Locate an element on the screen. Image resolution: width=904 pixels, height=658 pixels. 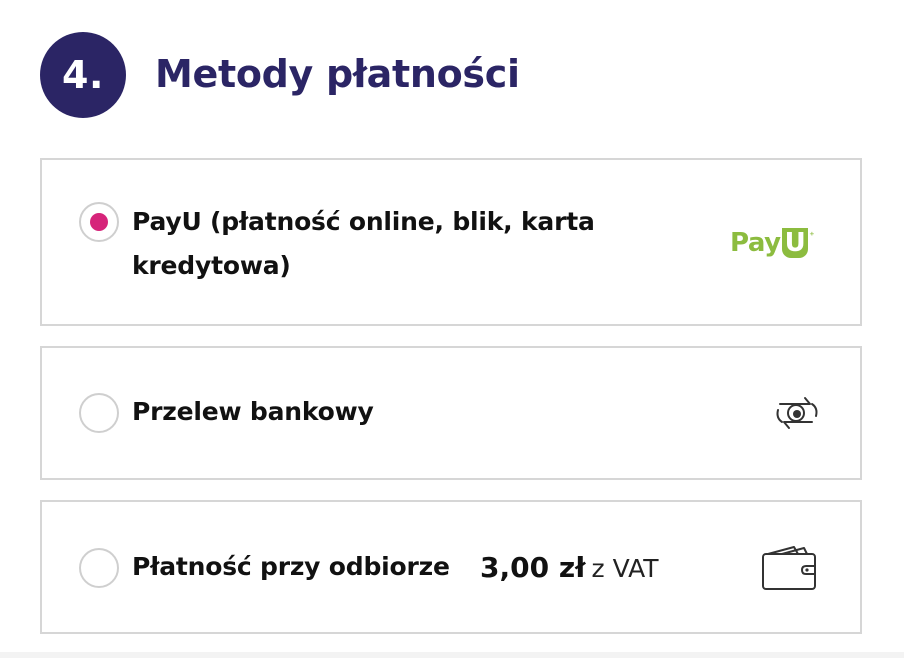
payment-option-label: Płatność przy odbiorze is located at coordinates (291, 566).